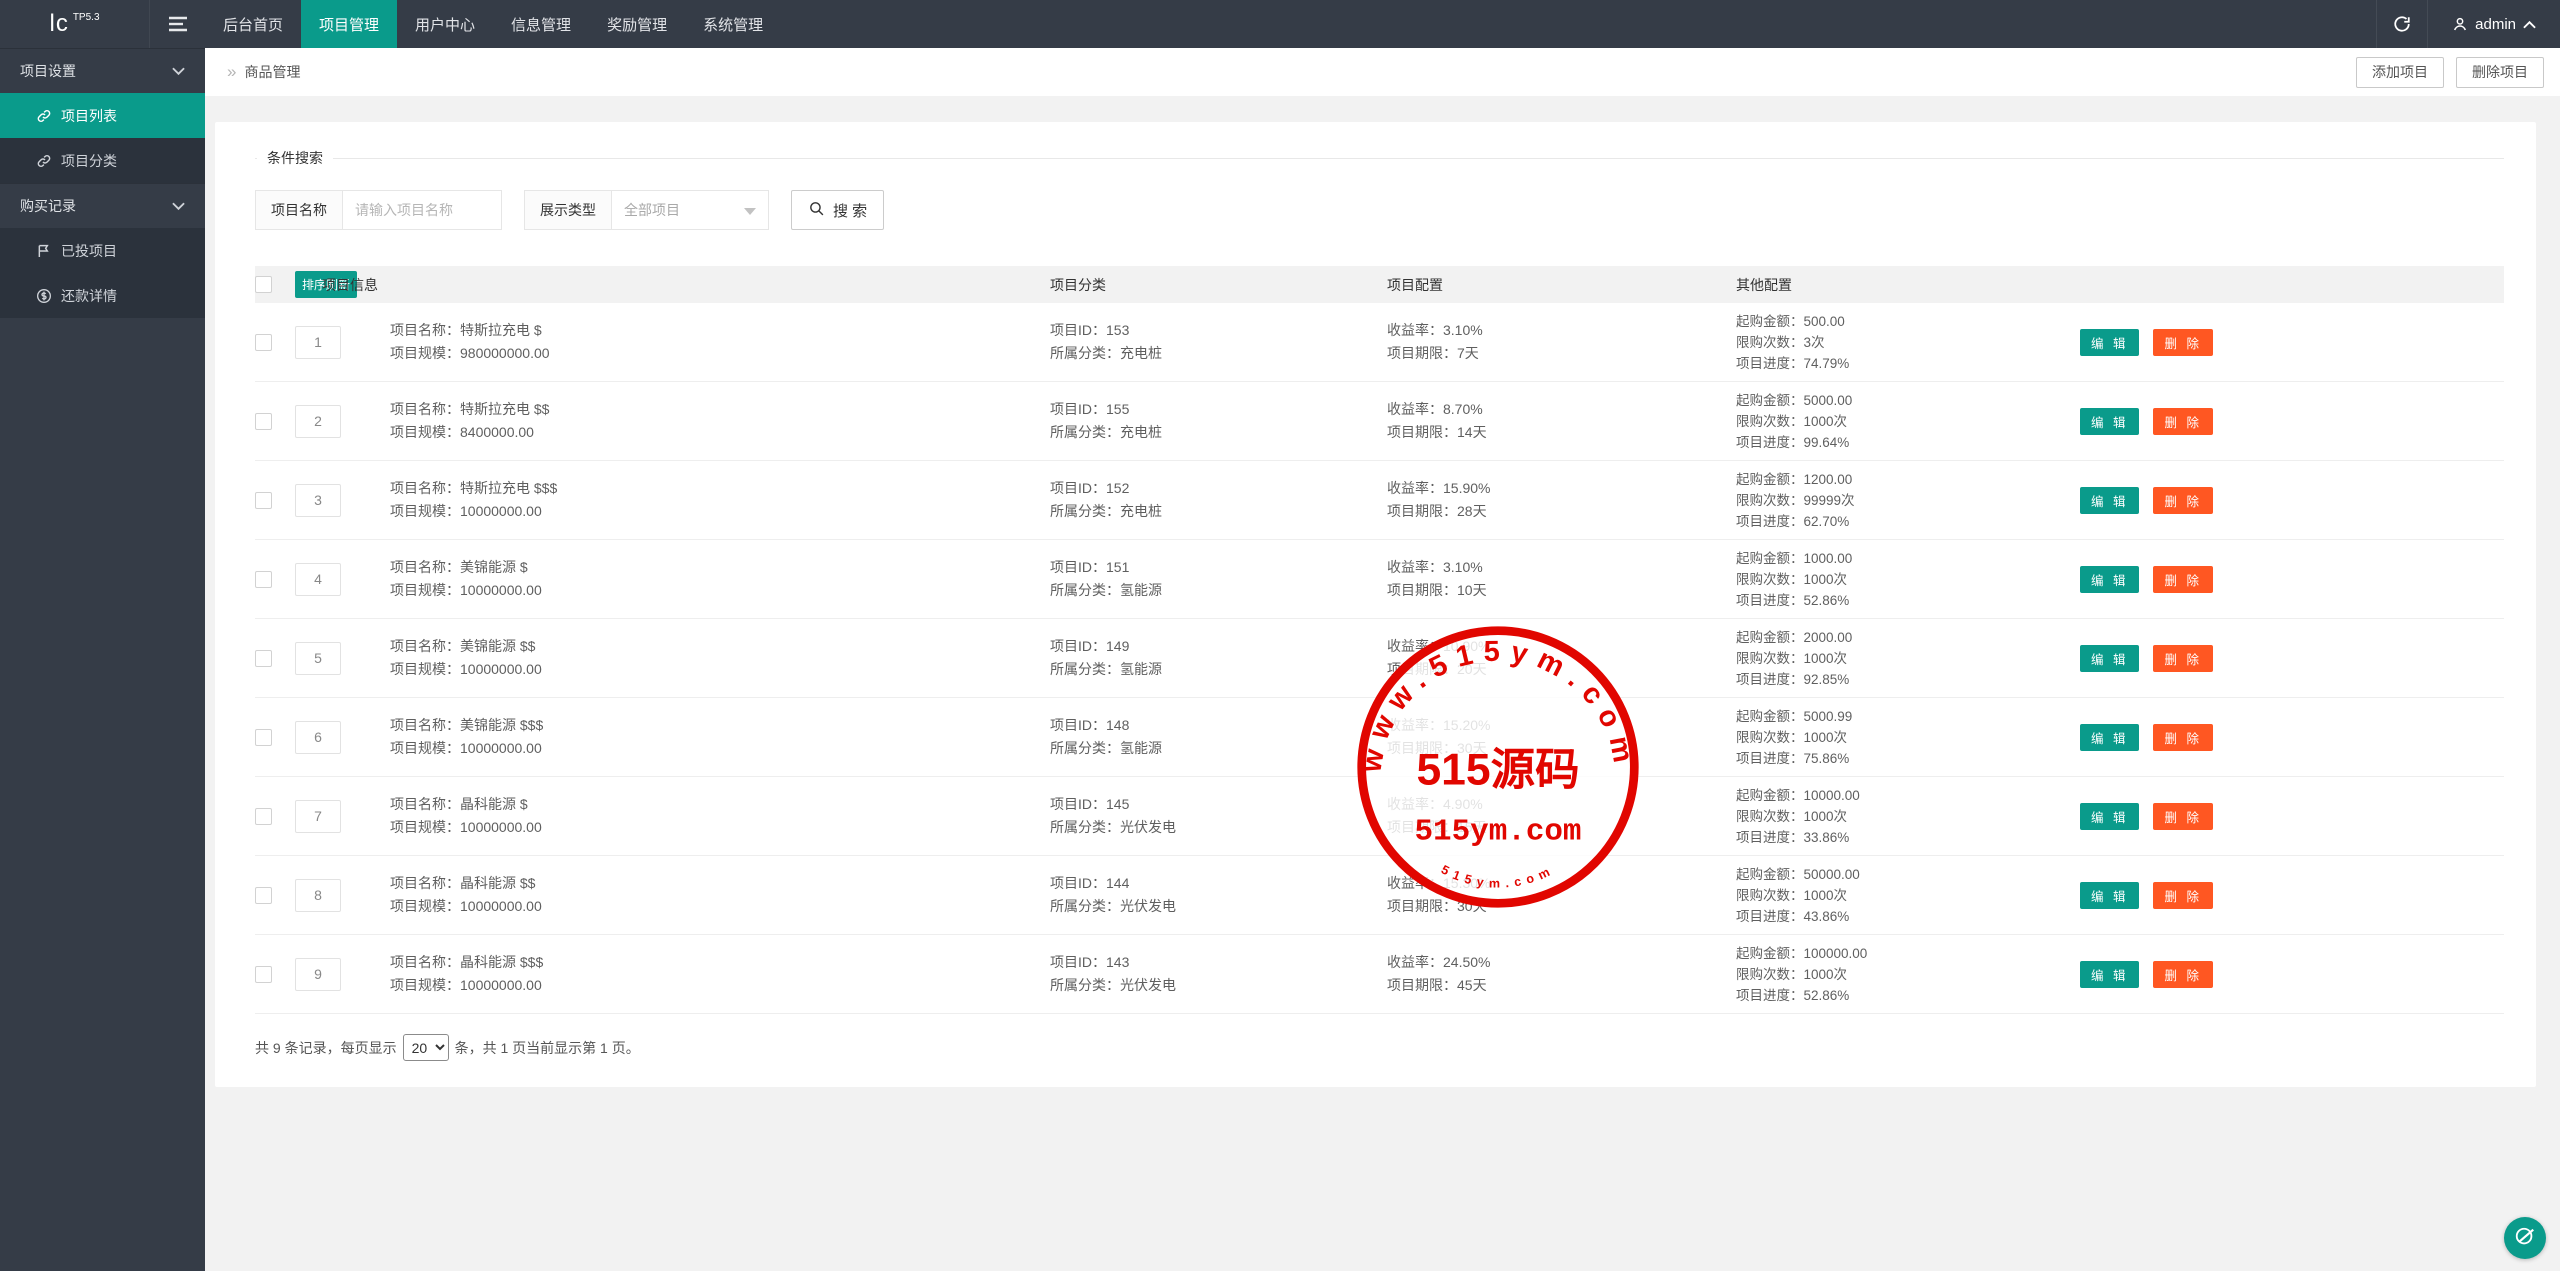 The height and width of the screenshot is (1271, 2560). I want to click on project-name-label: 项目名称, so click(298, 210).